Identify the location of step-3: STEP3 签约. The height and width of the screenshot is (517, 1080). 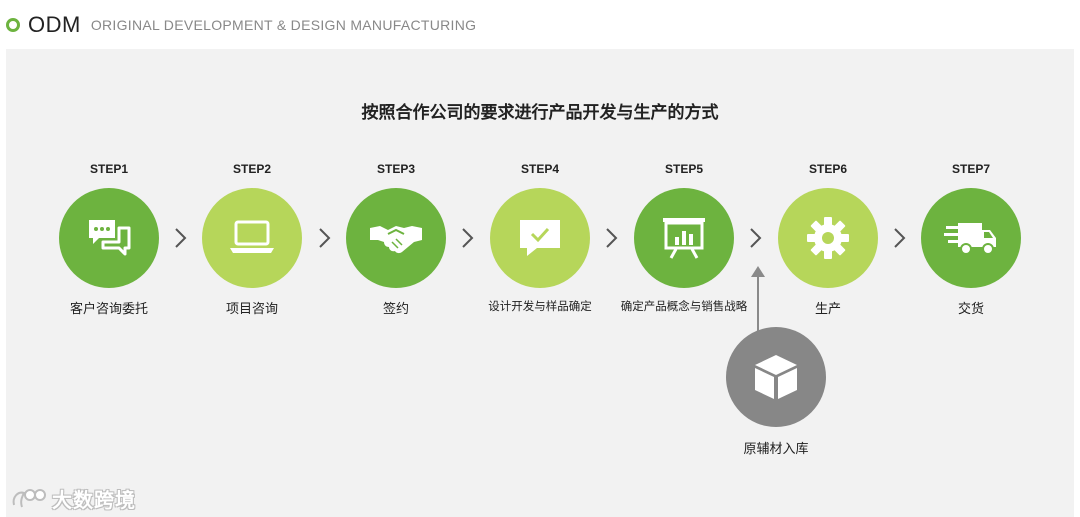
(396, 238).